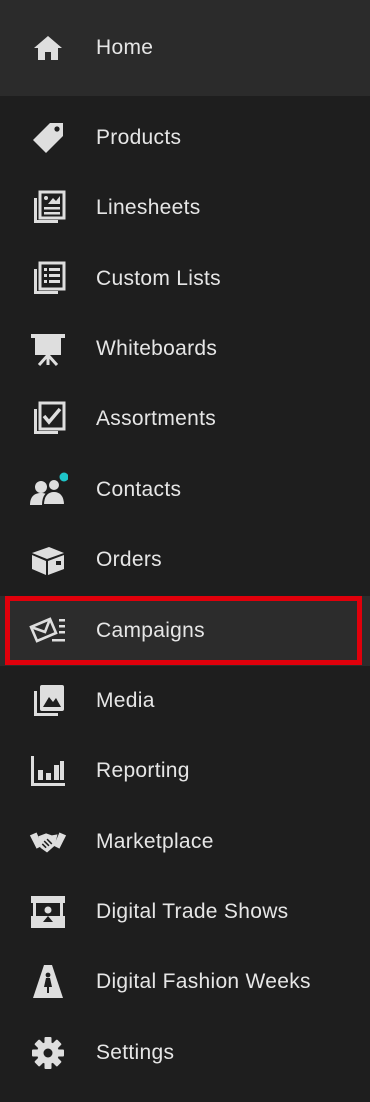 The image size is (370, 1102). I want to click on sidebar-item-label: Media, so click(125, 700).